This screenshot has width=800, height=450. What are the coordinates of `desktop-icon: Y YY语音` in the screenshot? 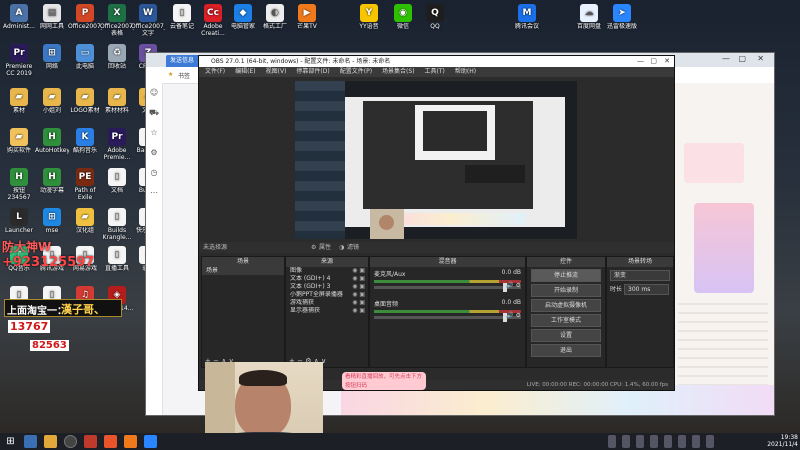 It's located at (369, 20).